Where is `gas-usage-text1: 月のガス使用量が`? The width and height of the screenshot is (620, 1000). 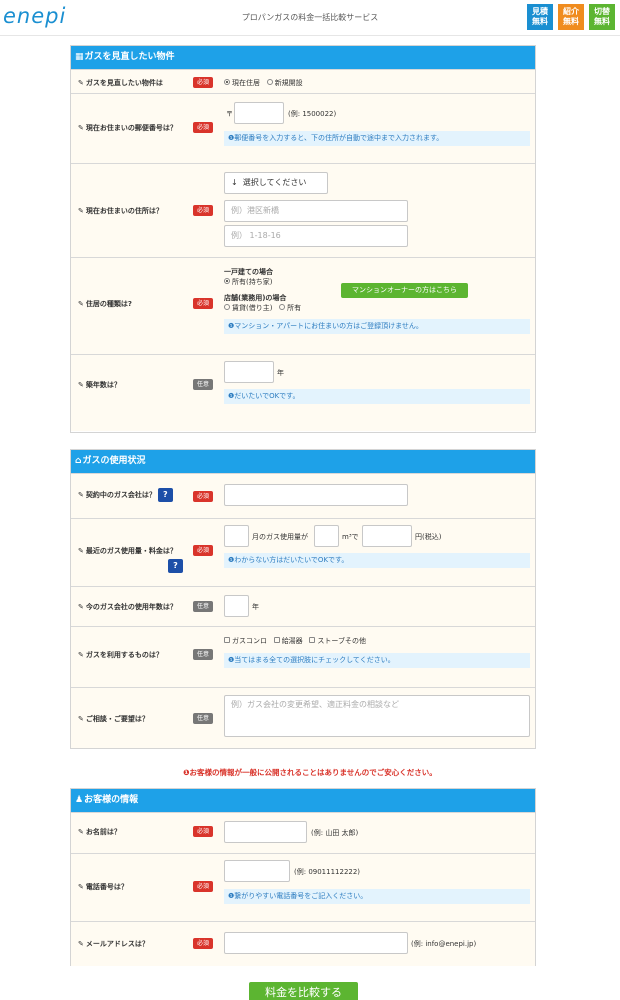
gas-usage-text1: 月のガス使用量が is located at coordinates (280, 537).